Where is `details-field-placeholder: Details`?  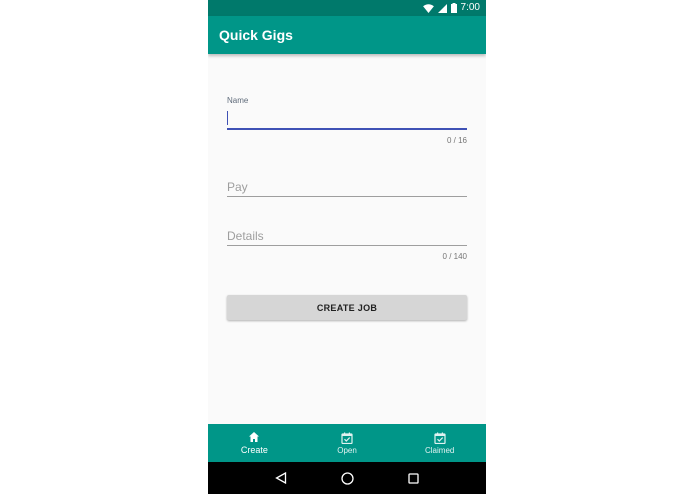
details-field-placeholder: Details is located at coordinates (245, 236).